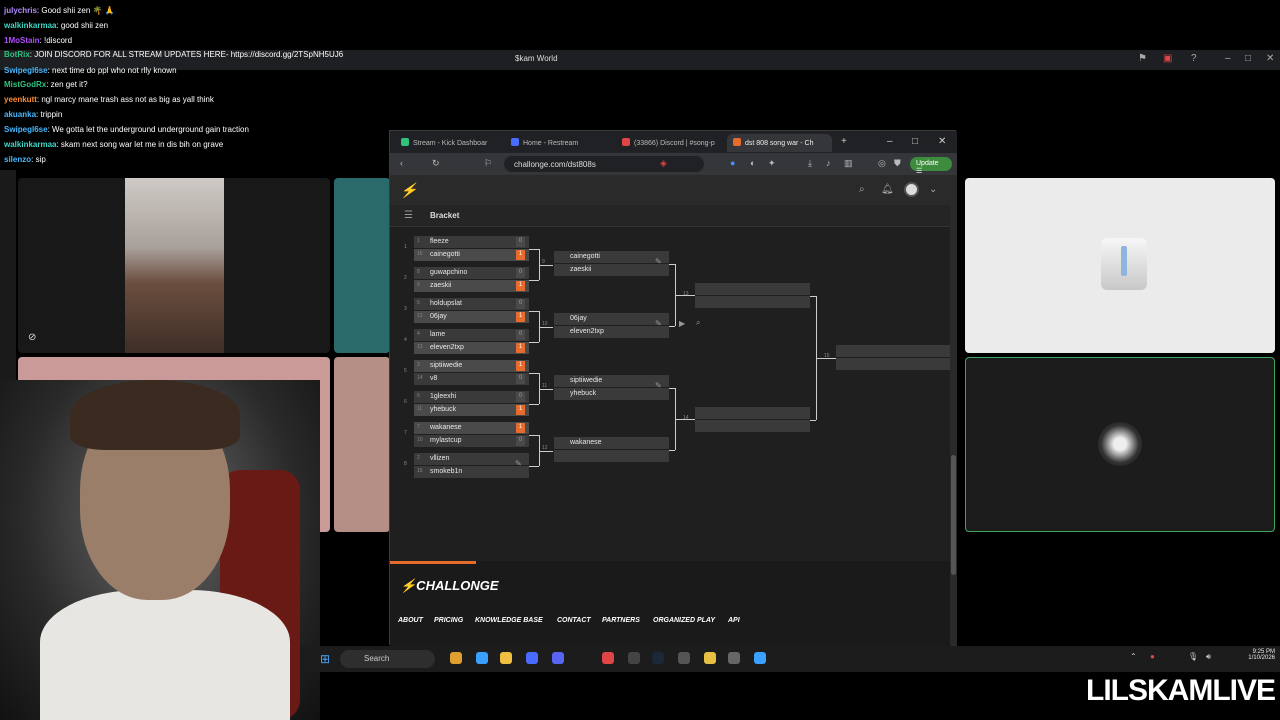 Image resolution: width=1280 pixels, height=720 pixels. Describe the element at coordinates (471, 459) in the screenshot. I see `participant-row: 2 vllizen` at that location.